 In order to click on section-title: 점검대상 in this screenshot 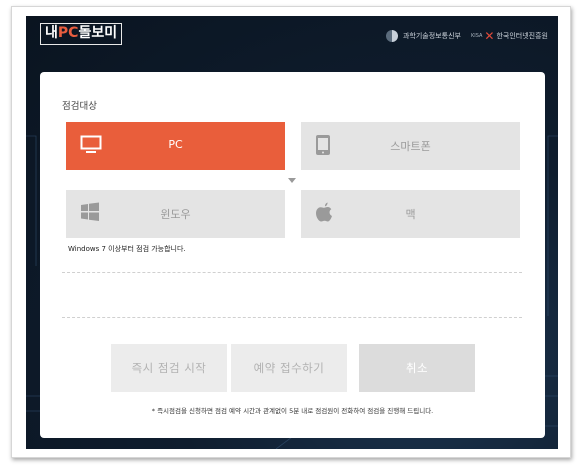, I will do `click(79, 106)`.